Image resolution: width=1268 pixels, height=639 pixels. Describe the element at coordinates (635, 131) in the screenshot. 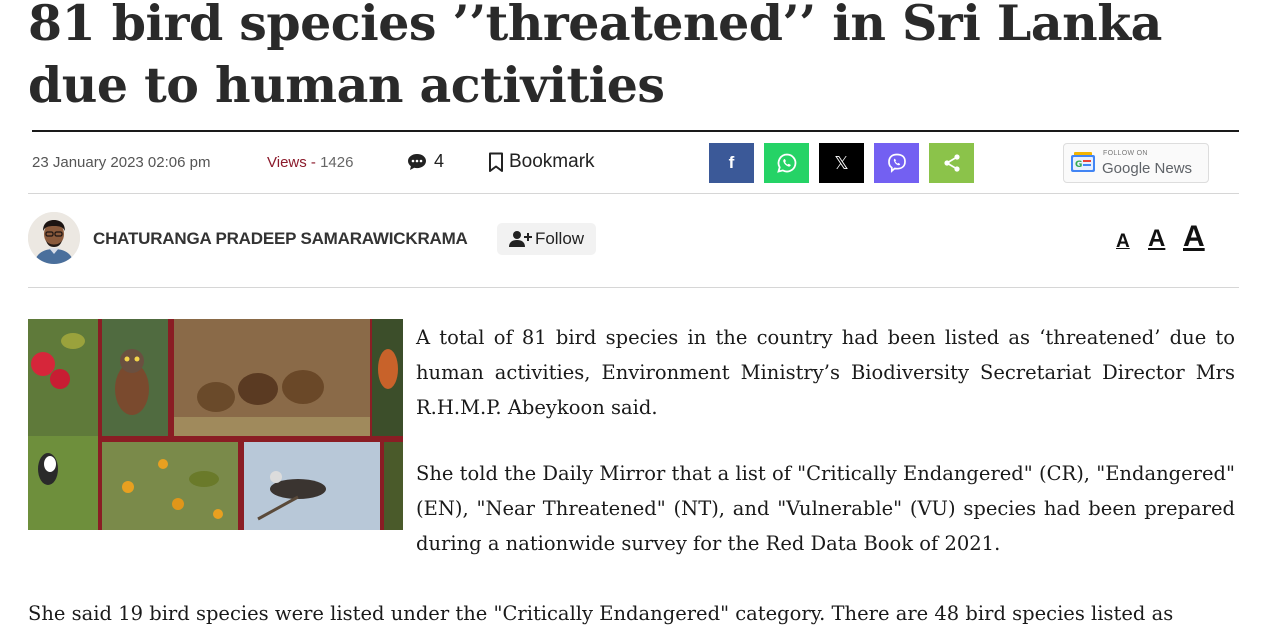

I see `headline-divider` at that location.